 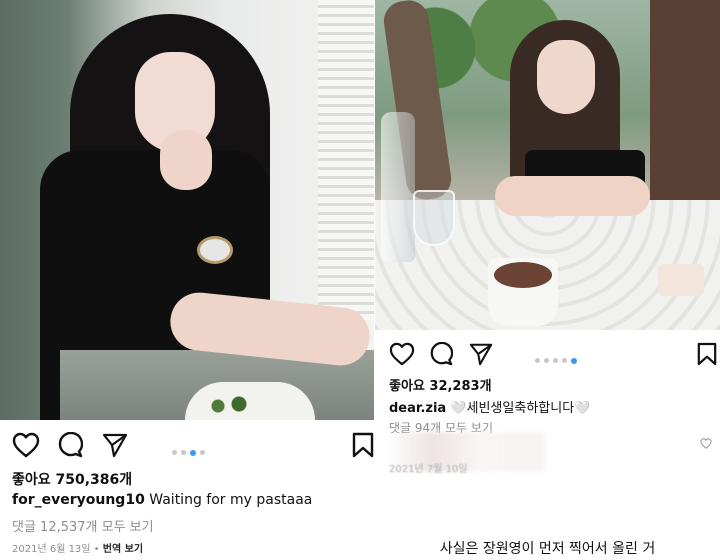 I want to click on view-all-comments-link: 댓글 12,537개 모두 보기, so click(x=83, y=525).